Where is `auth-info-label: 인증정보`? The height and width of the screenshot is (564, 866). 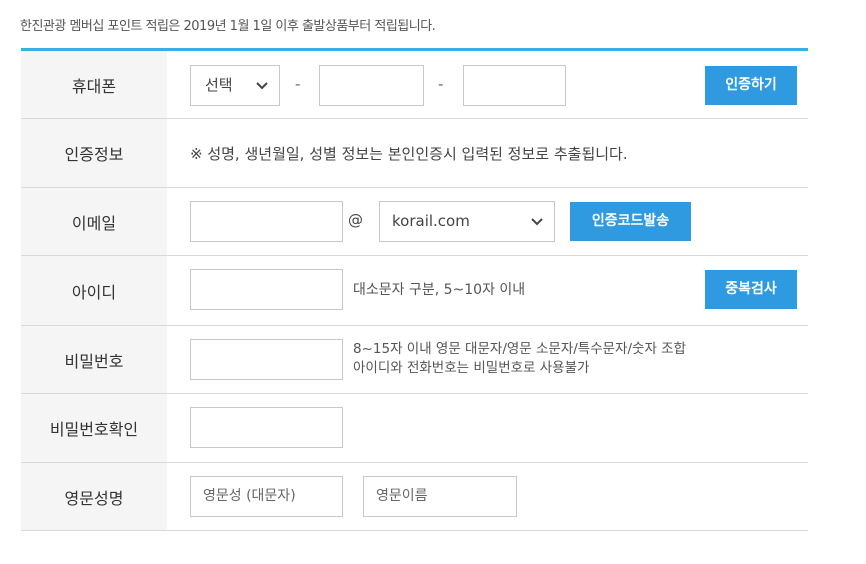 auth-info-label: 인증정보 is located at coordinates (94, 153).